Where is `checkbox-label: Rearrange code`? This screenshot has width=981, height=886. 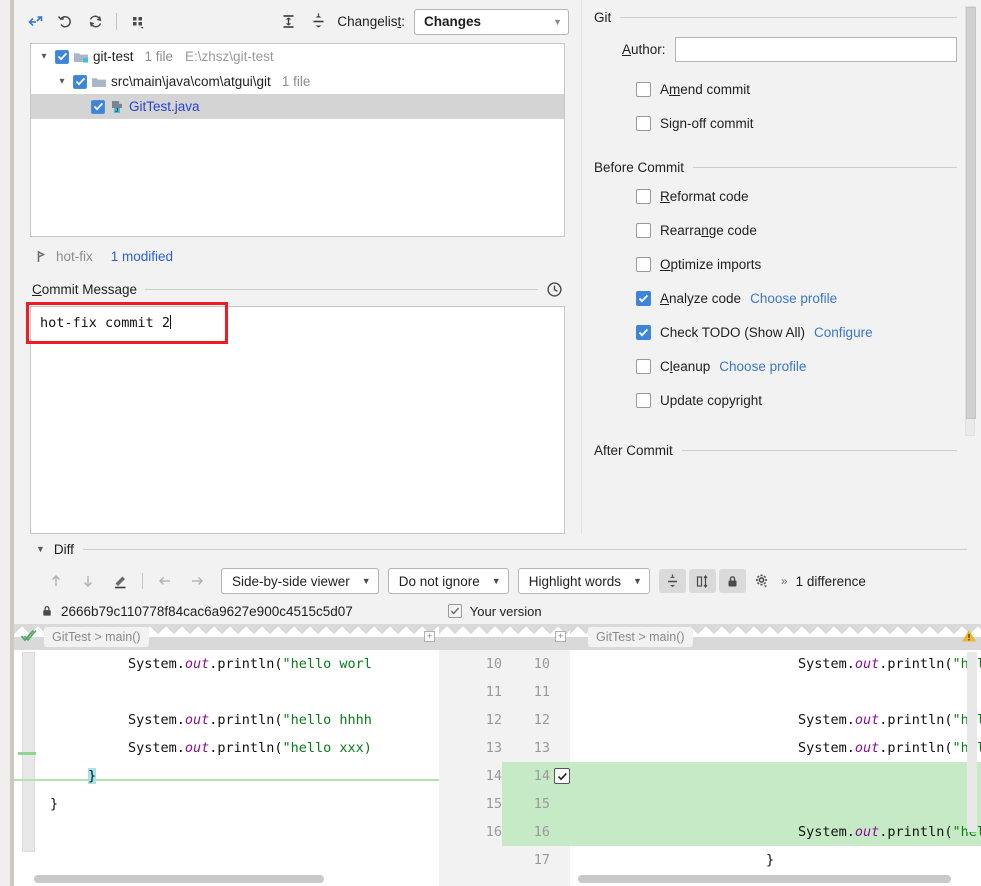 checkbox-label: Rearrange code is located at coordinates (708, 230).